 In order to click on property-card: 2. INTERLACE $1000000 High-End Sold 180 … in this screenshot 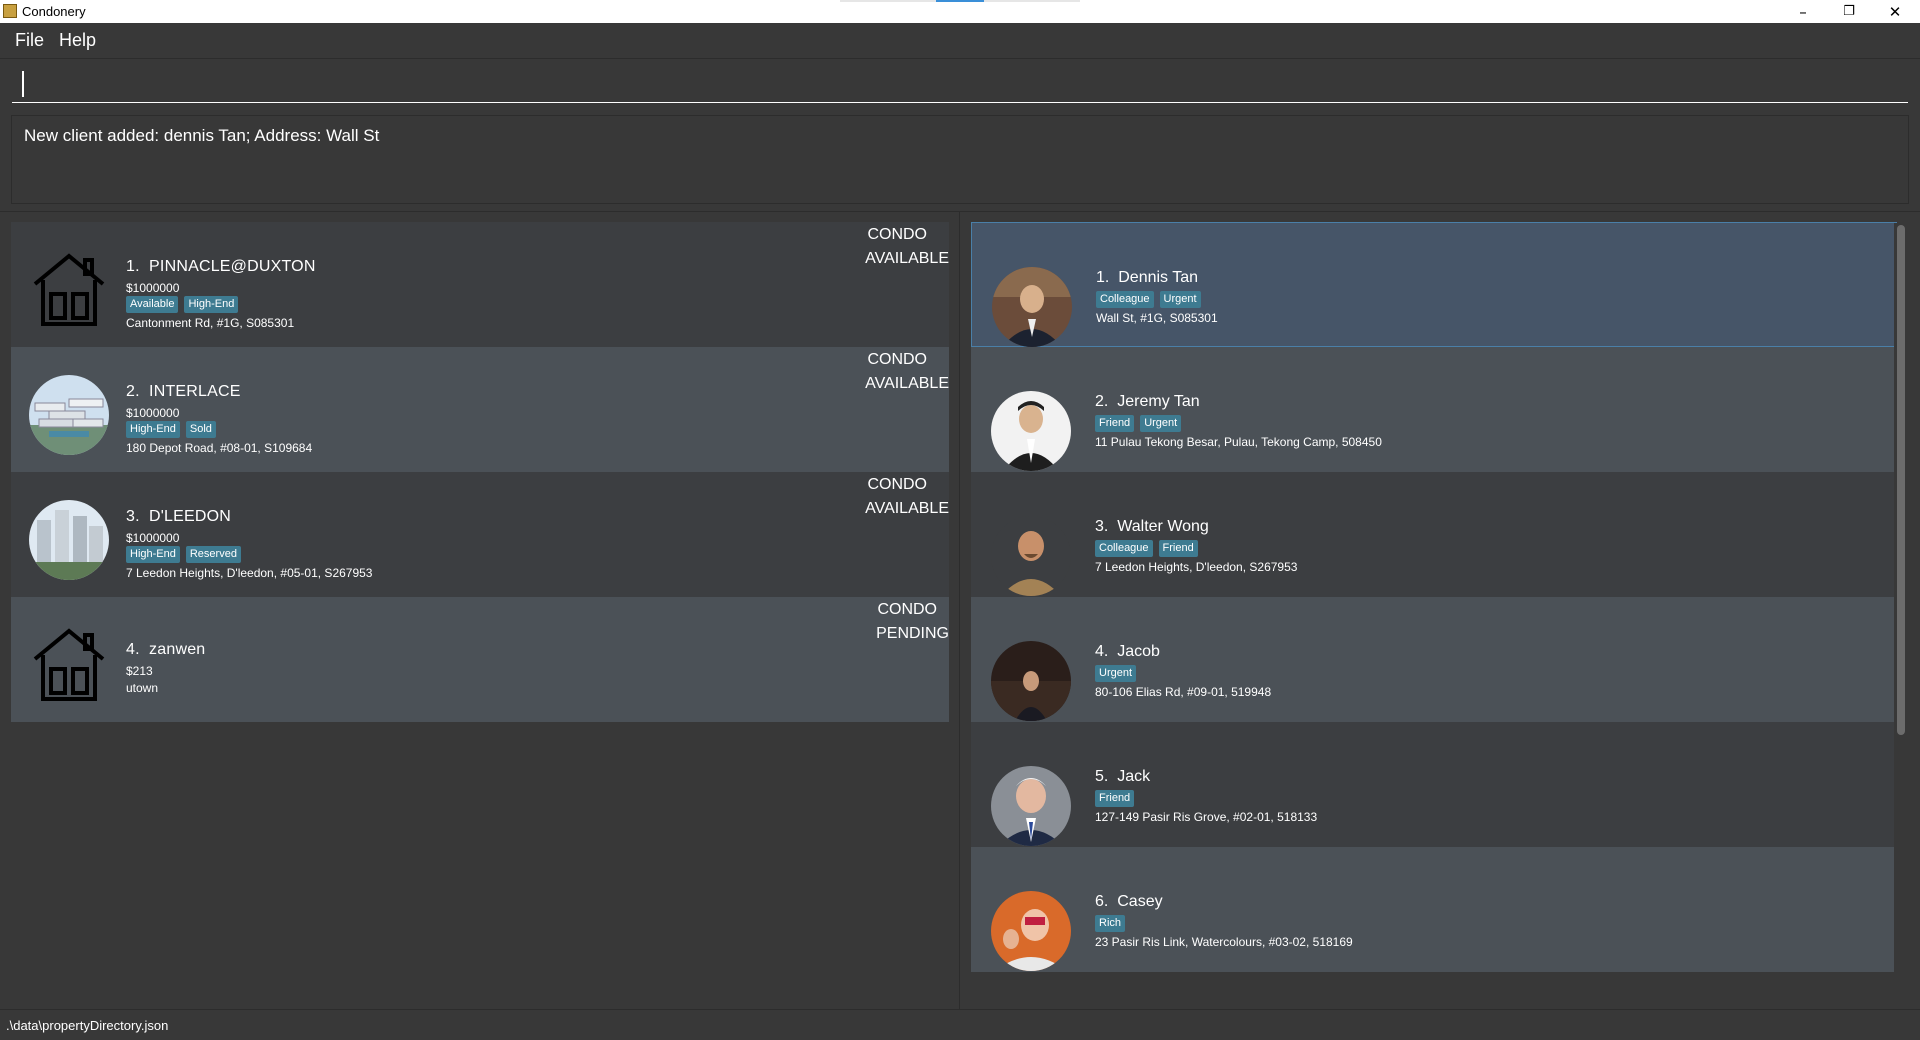, I will do `click(480, 409)`.